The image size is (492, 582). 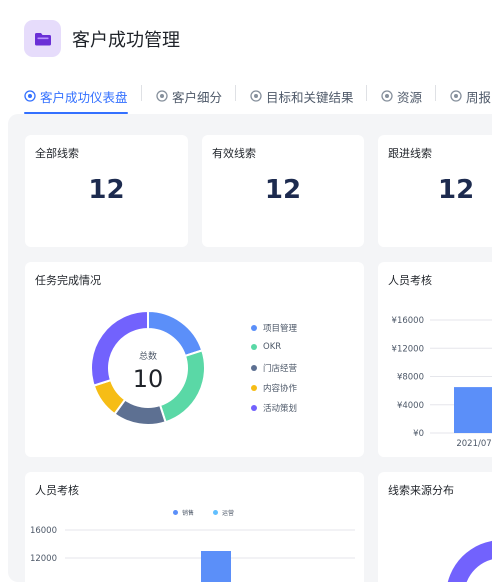 What do you see at coordinates (410, 378) in the screenshot?
I see `y-tick-label: ¥8000` at bounding box center [410, 378].